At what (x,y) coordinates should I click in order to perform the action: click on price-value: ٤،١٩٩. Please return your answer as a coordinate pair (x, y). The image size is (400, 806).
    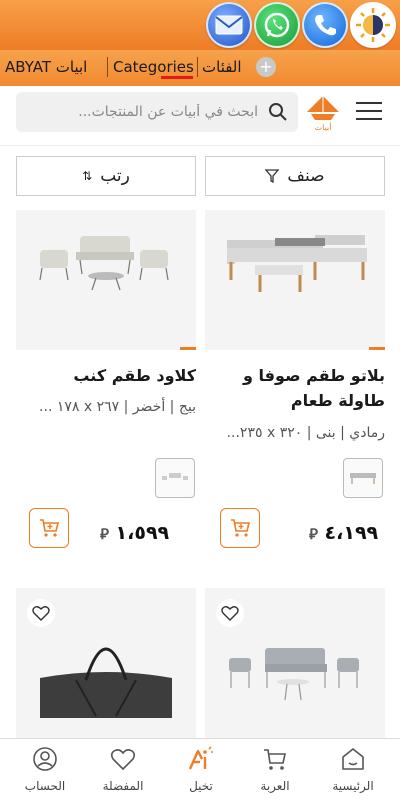
    Looking at the image, I should click on (351, 533).